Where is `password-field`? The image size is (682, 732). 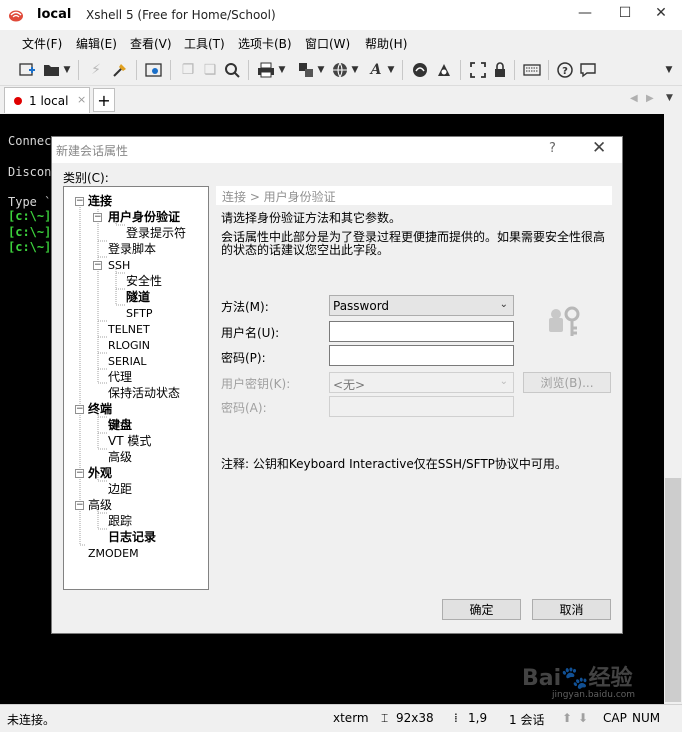
password-field is located at coordinates (421, 355).